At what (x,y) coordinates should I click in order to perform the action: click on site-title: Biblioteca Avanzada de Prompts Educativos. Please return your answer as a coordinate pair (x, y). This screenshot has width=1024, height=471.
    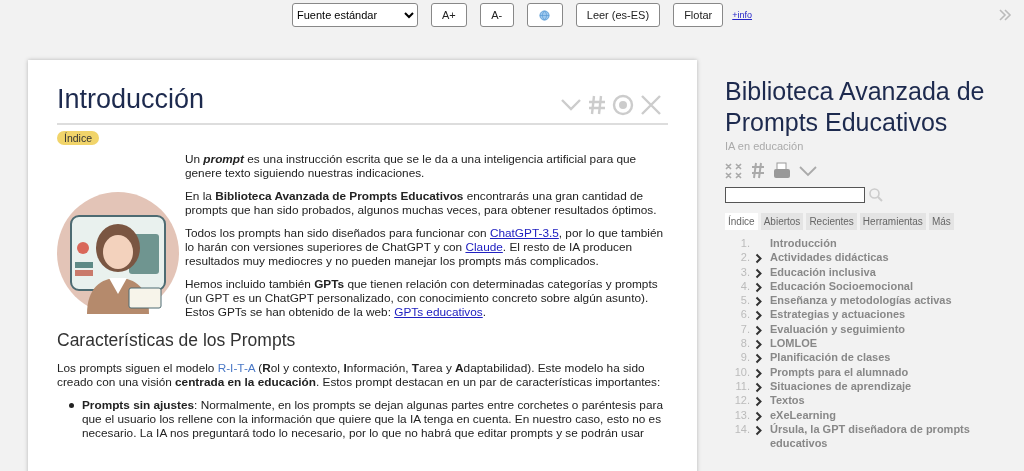
    Looking at the image, I should click on (870, 107).